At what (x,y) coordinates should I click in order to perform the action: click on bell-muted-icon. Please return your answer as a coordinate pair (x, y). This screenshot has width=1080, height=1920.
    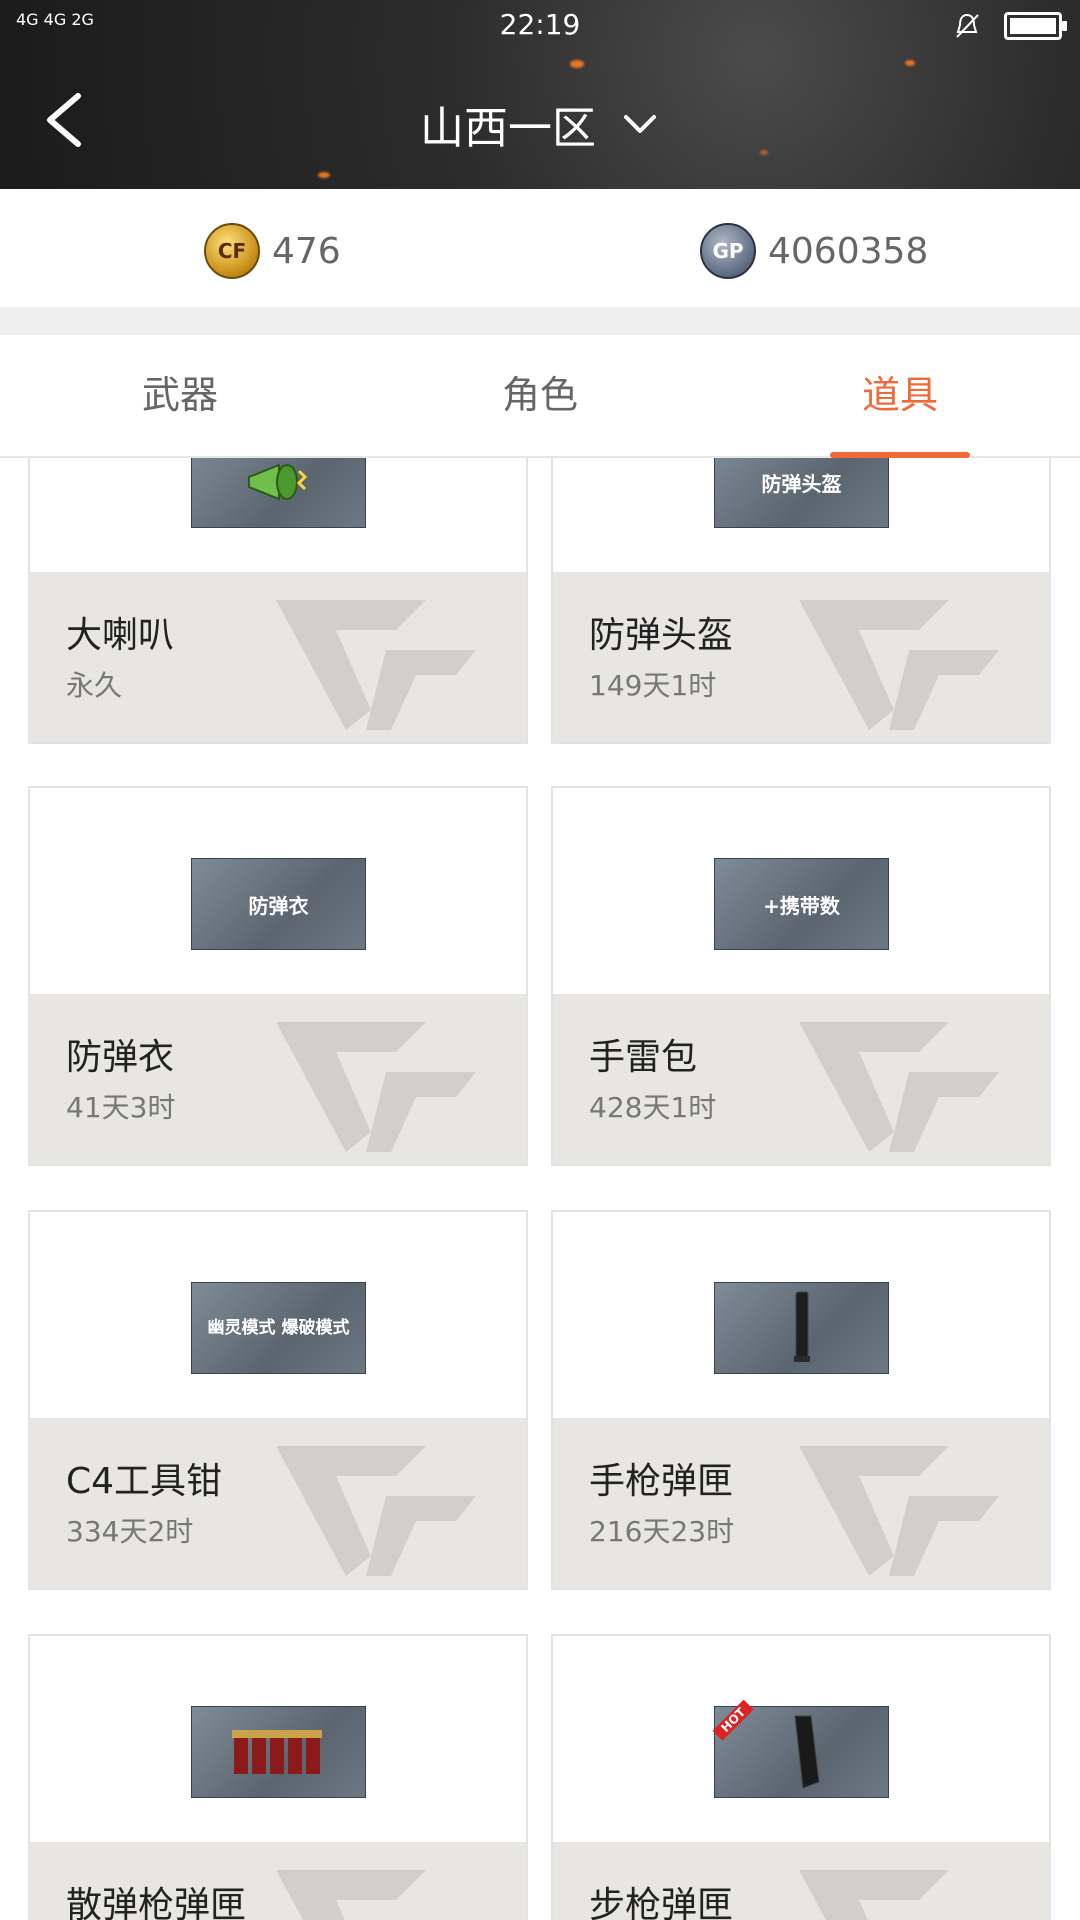
    Looking at the image, I should click on (967, 25).